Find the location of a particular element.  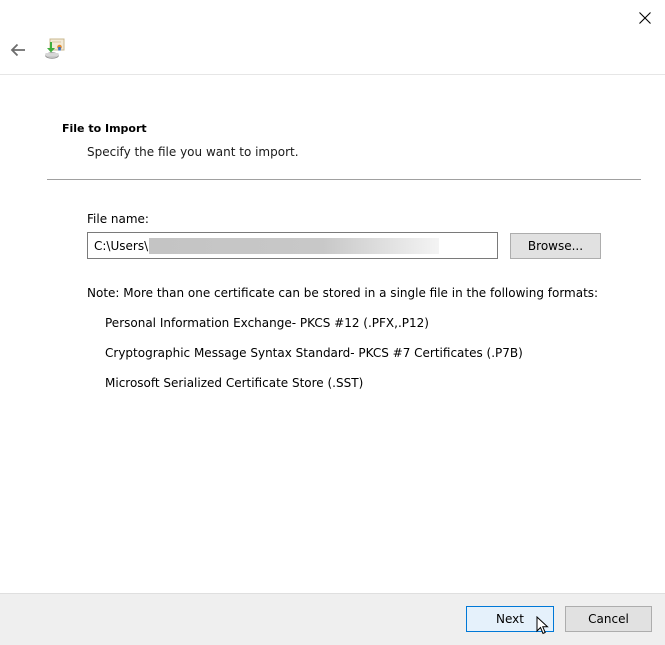

redacted-path is located at coordinates (294, 245).